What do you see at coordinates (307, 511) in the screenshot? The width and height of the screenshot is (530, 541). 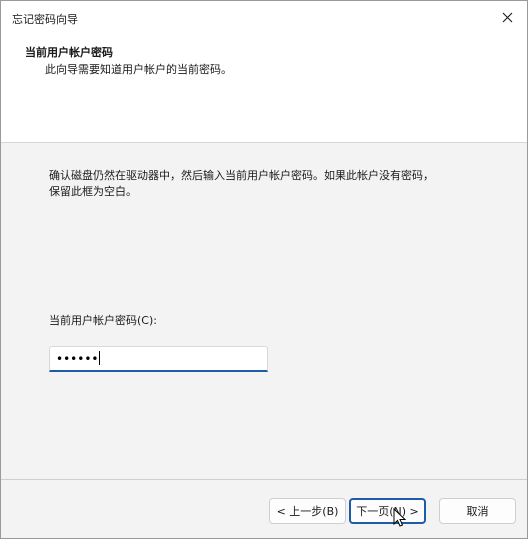 I see `back-button: < 上一步(B)` at bounding box center [307, 511].